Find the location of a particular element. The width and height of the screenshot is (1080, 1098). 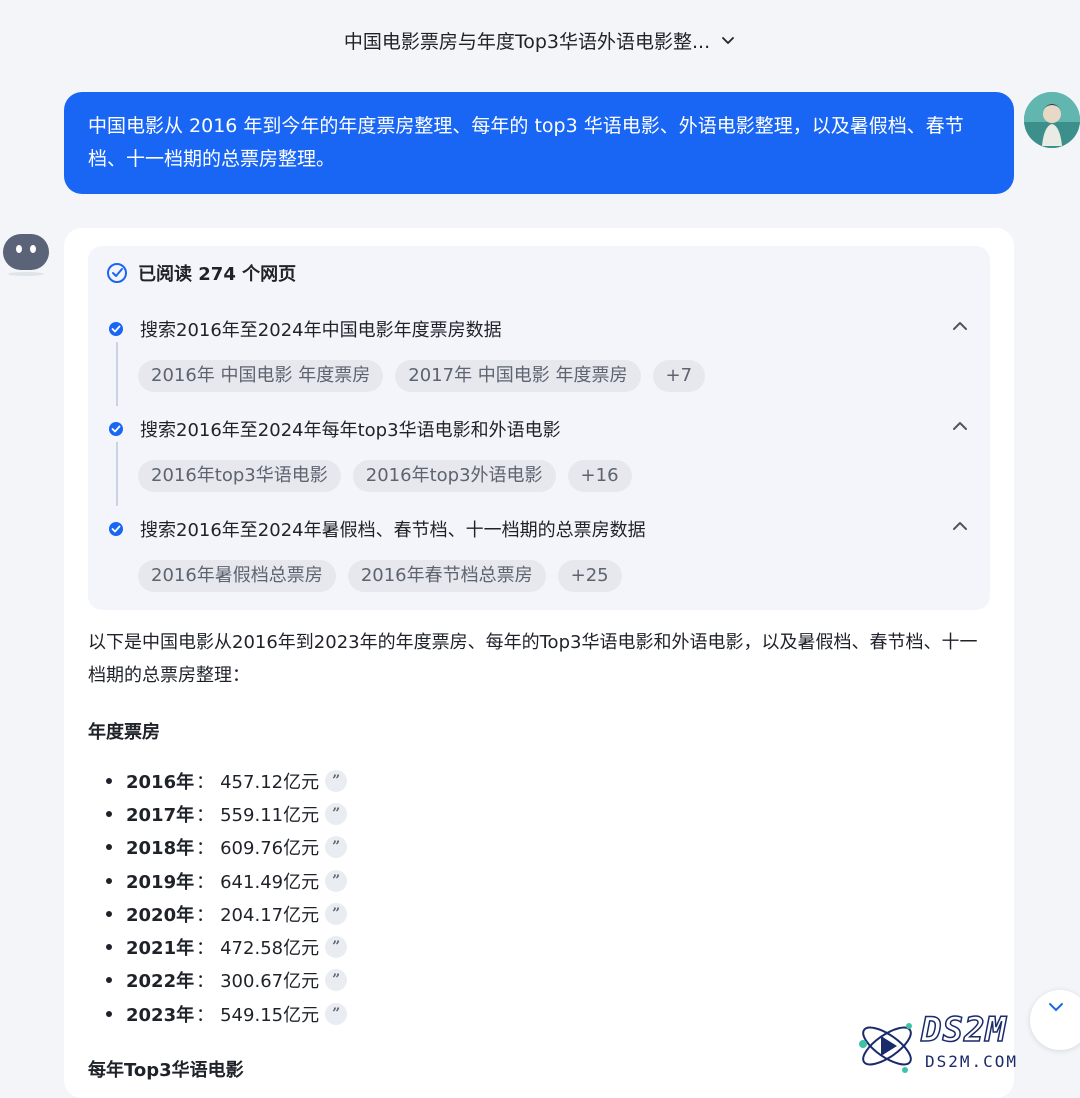

box-office-value: 457.12亿元 is located at coordinates (270, 782).